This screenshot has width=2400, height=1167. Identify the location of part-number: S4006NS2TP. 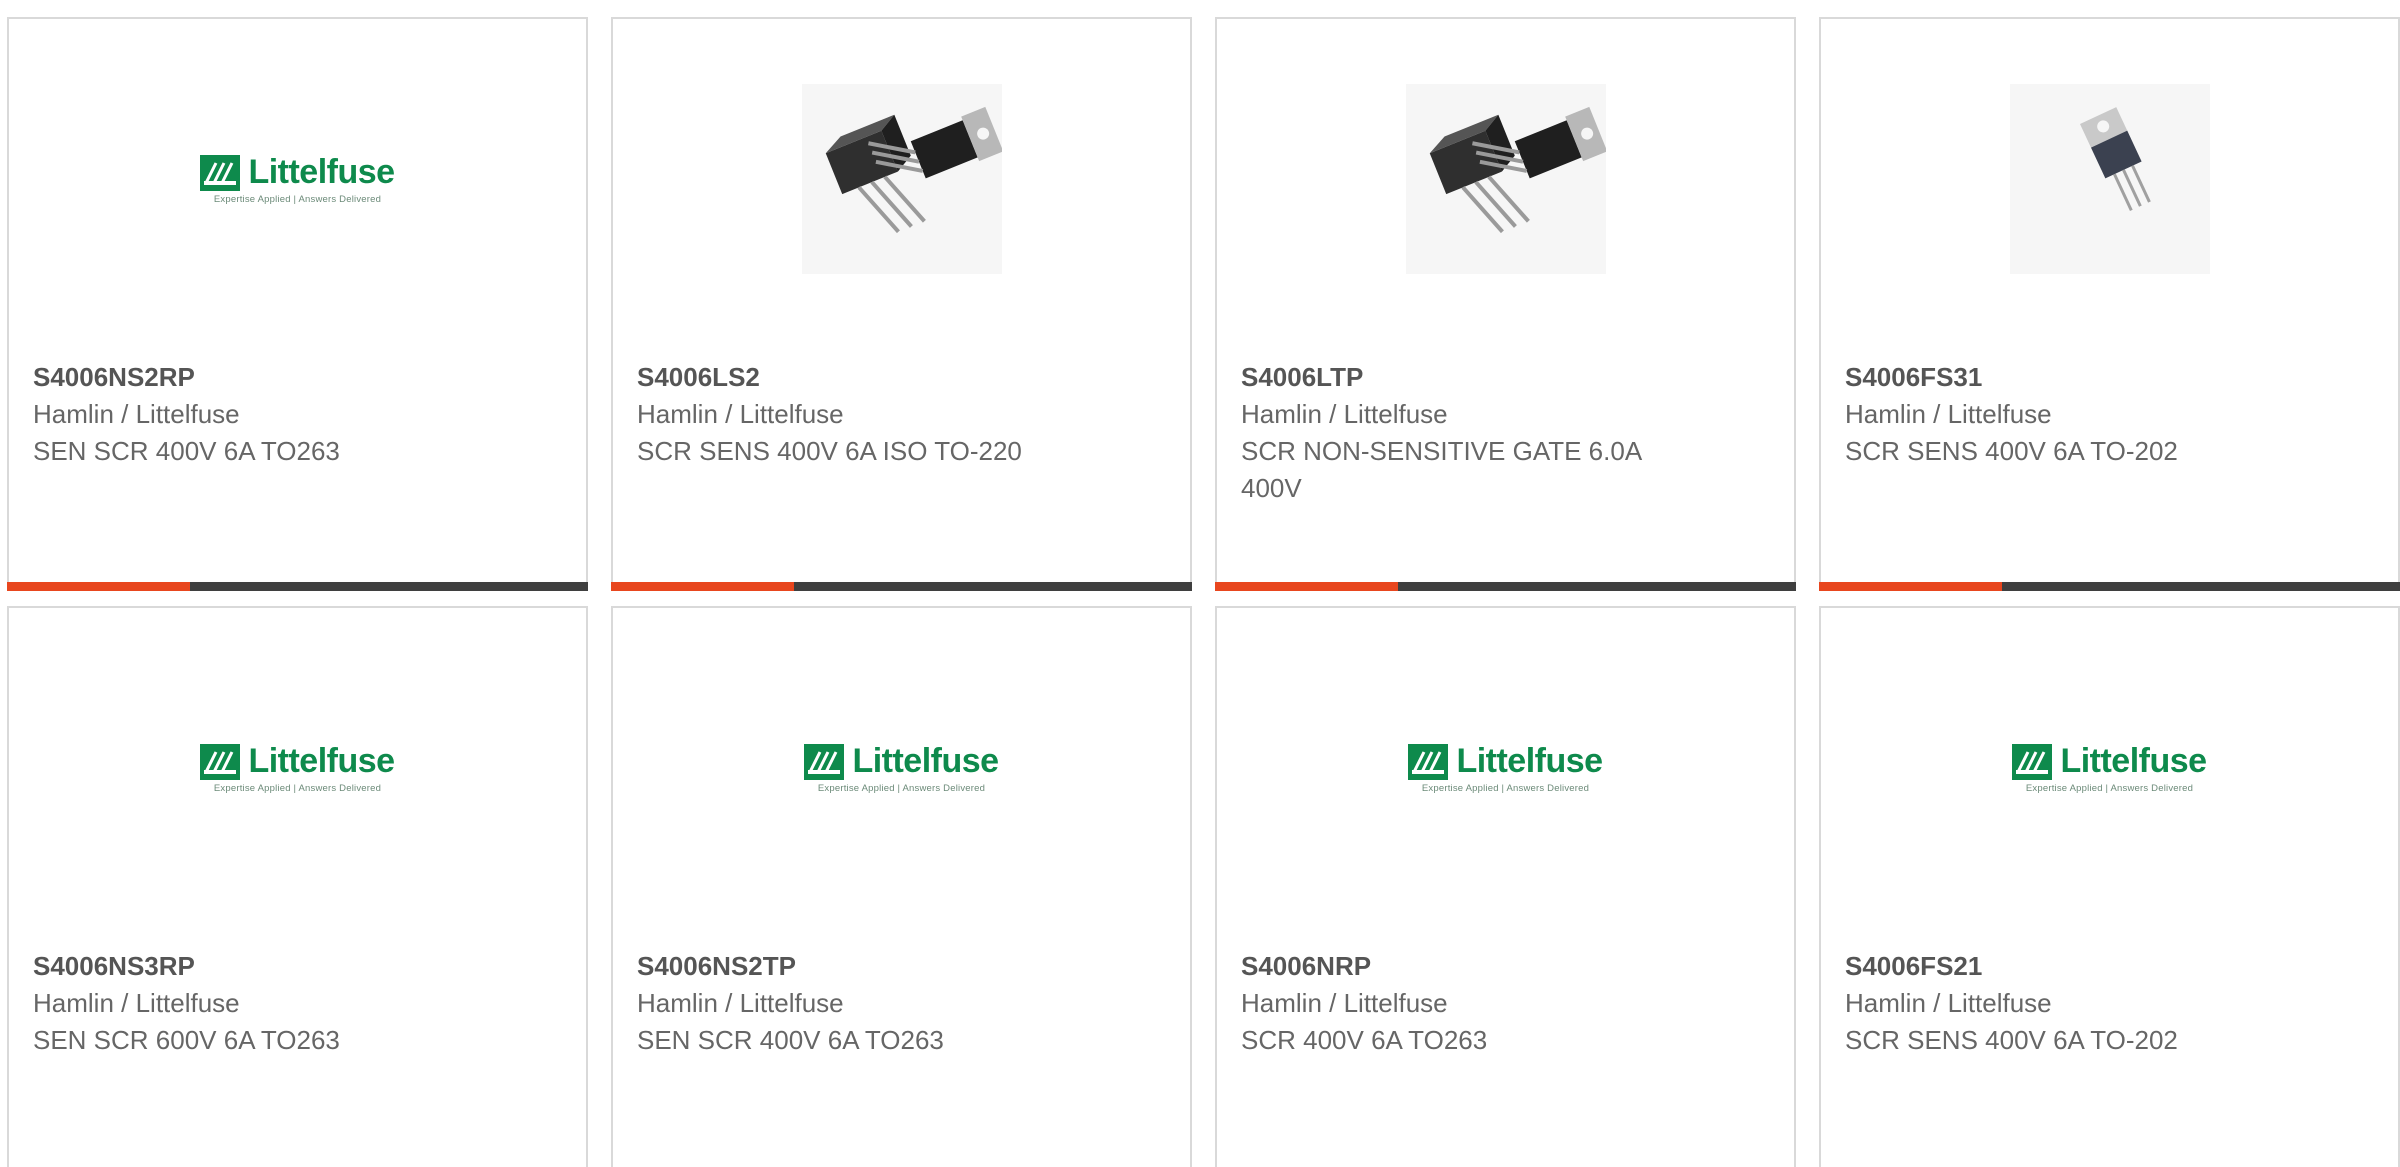
(901, 966).